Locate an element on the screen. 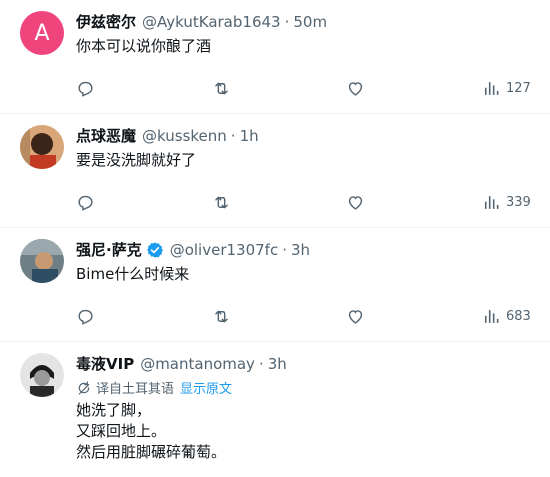 Image resolution: width=550 pixels, height=477 pixels. verified-badge-icon is located at coordinates (155, 250).